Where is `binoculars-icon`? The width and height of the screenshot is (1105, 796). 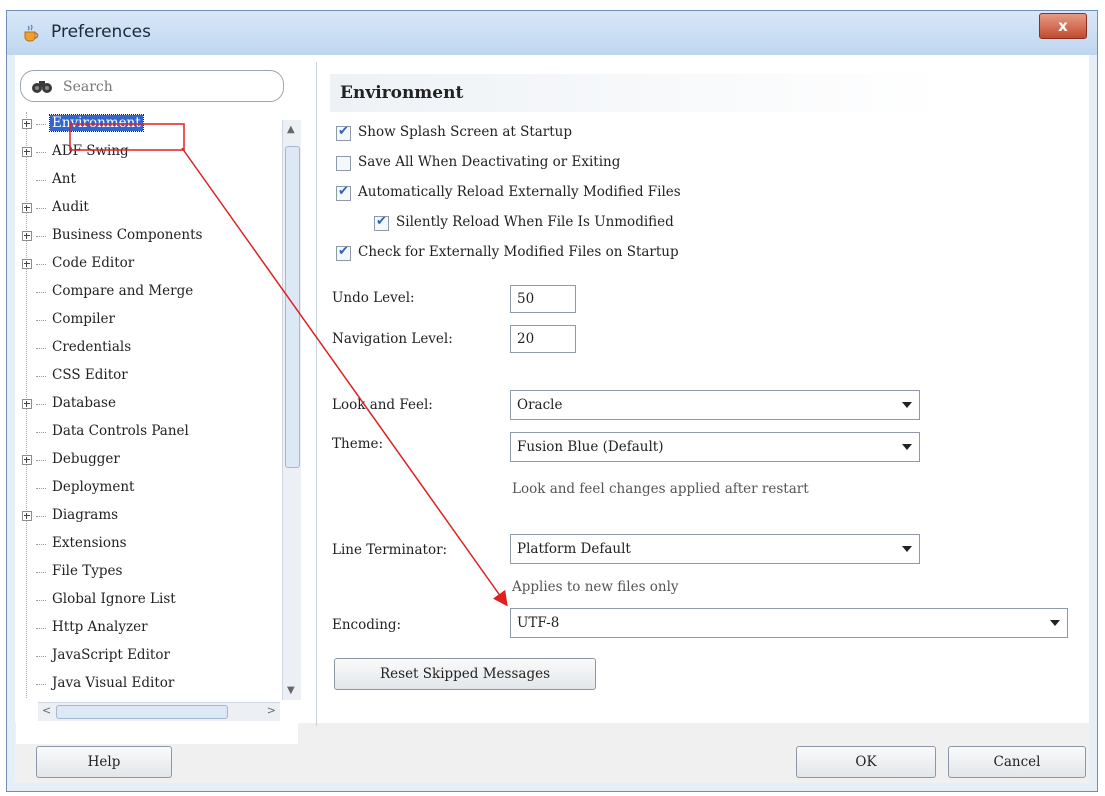 binoculars-icon is located at coordinates (42, 87).